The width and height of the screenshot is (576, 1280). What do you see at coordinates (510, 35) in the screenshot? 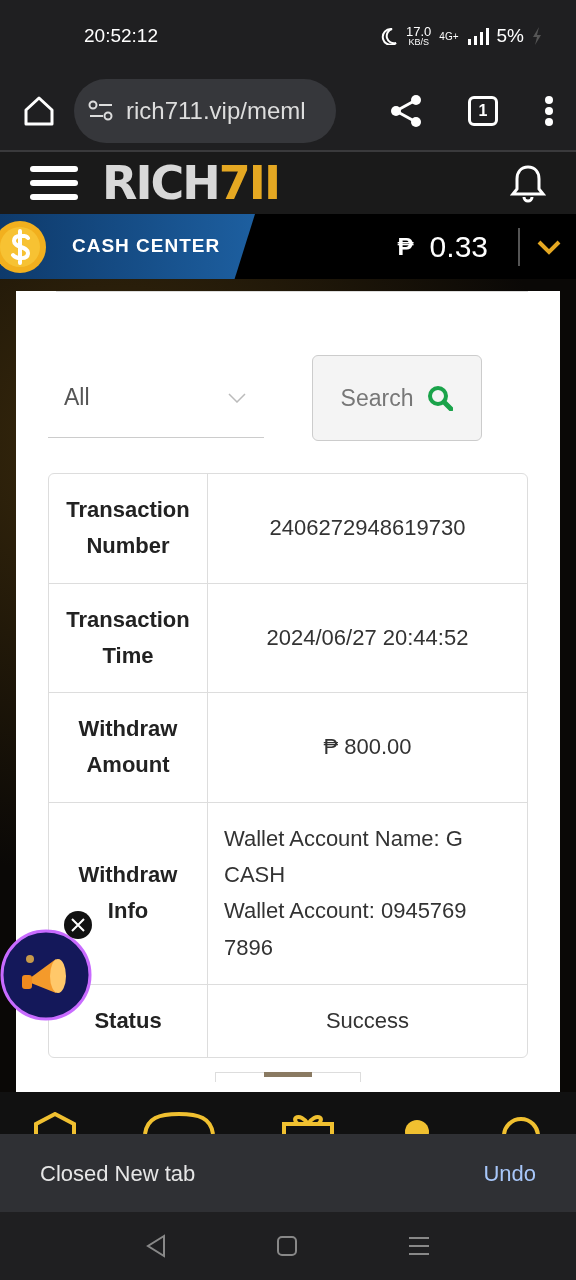
I see `battery-level: 5%` at bounding box center [510, 35].